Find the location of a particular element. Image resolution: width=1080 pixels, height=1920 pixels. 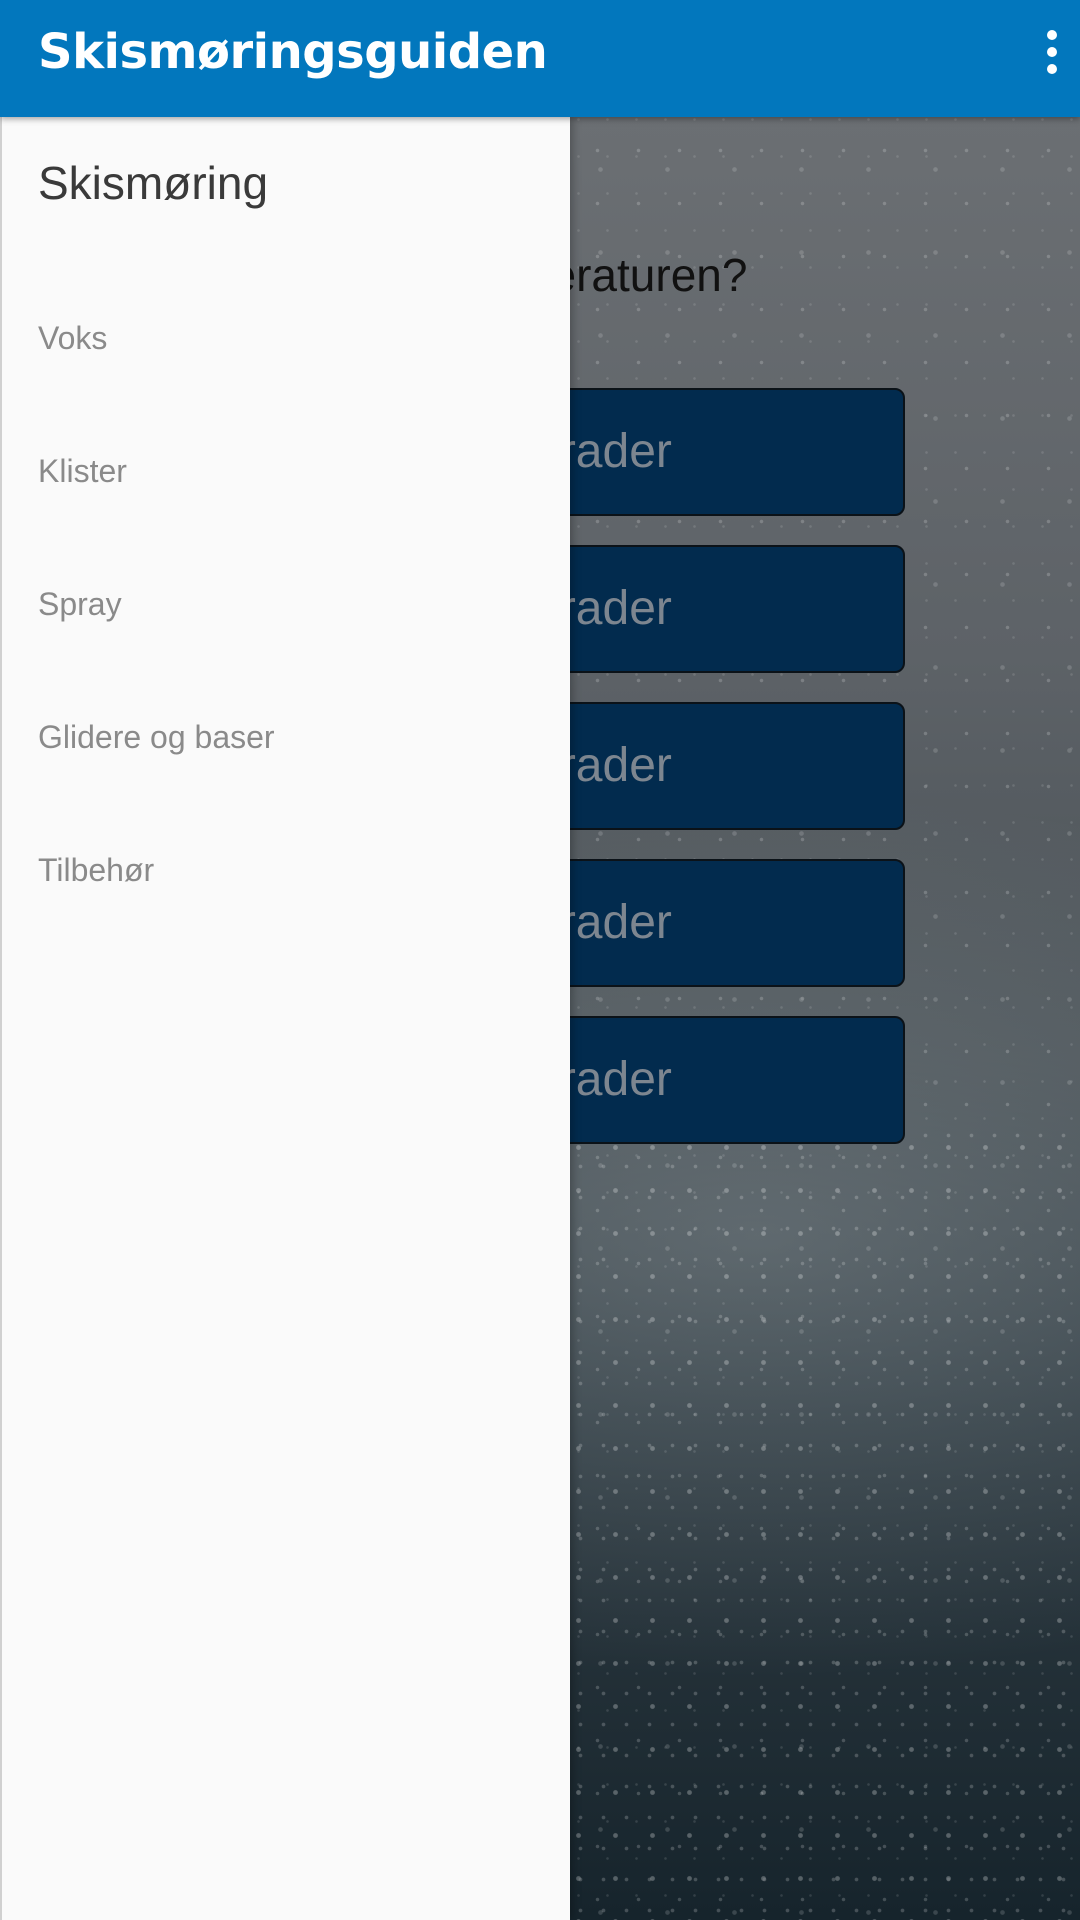

drawer-item-spray: Spray is located at coordinates (285, 602).